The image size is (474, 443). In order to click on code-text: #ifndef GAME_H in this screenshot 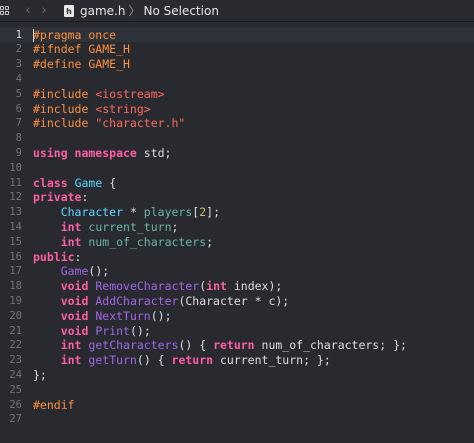, I will do `click(81, 49)`.